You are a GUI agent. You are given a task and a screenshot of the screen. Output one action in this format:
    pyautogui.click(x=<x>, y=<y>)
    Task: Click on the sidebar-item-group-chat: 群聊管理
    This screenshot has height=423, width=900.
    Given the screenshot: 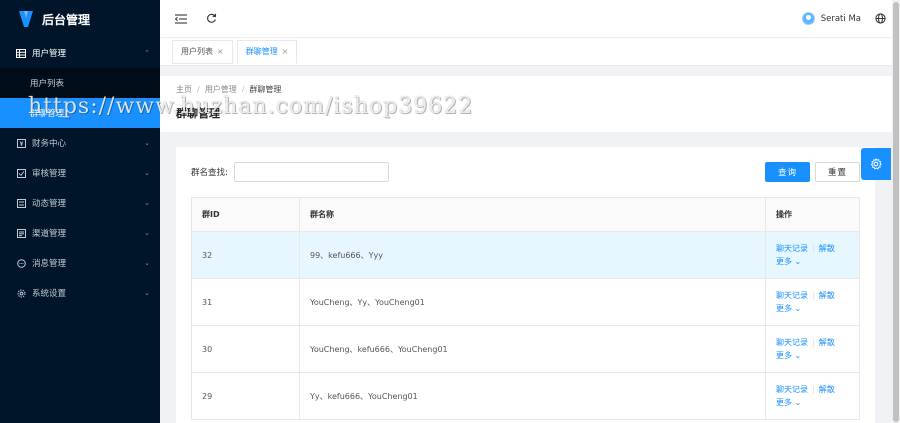 What is the action you would take?
    pyautogui.click(x=80, y=113)
    